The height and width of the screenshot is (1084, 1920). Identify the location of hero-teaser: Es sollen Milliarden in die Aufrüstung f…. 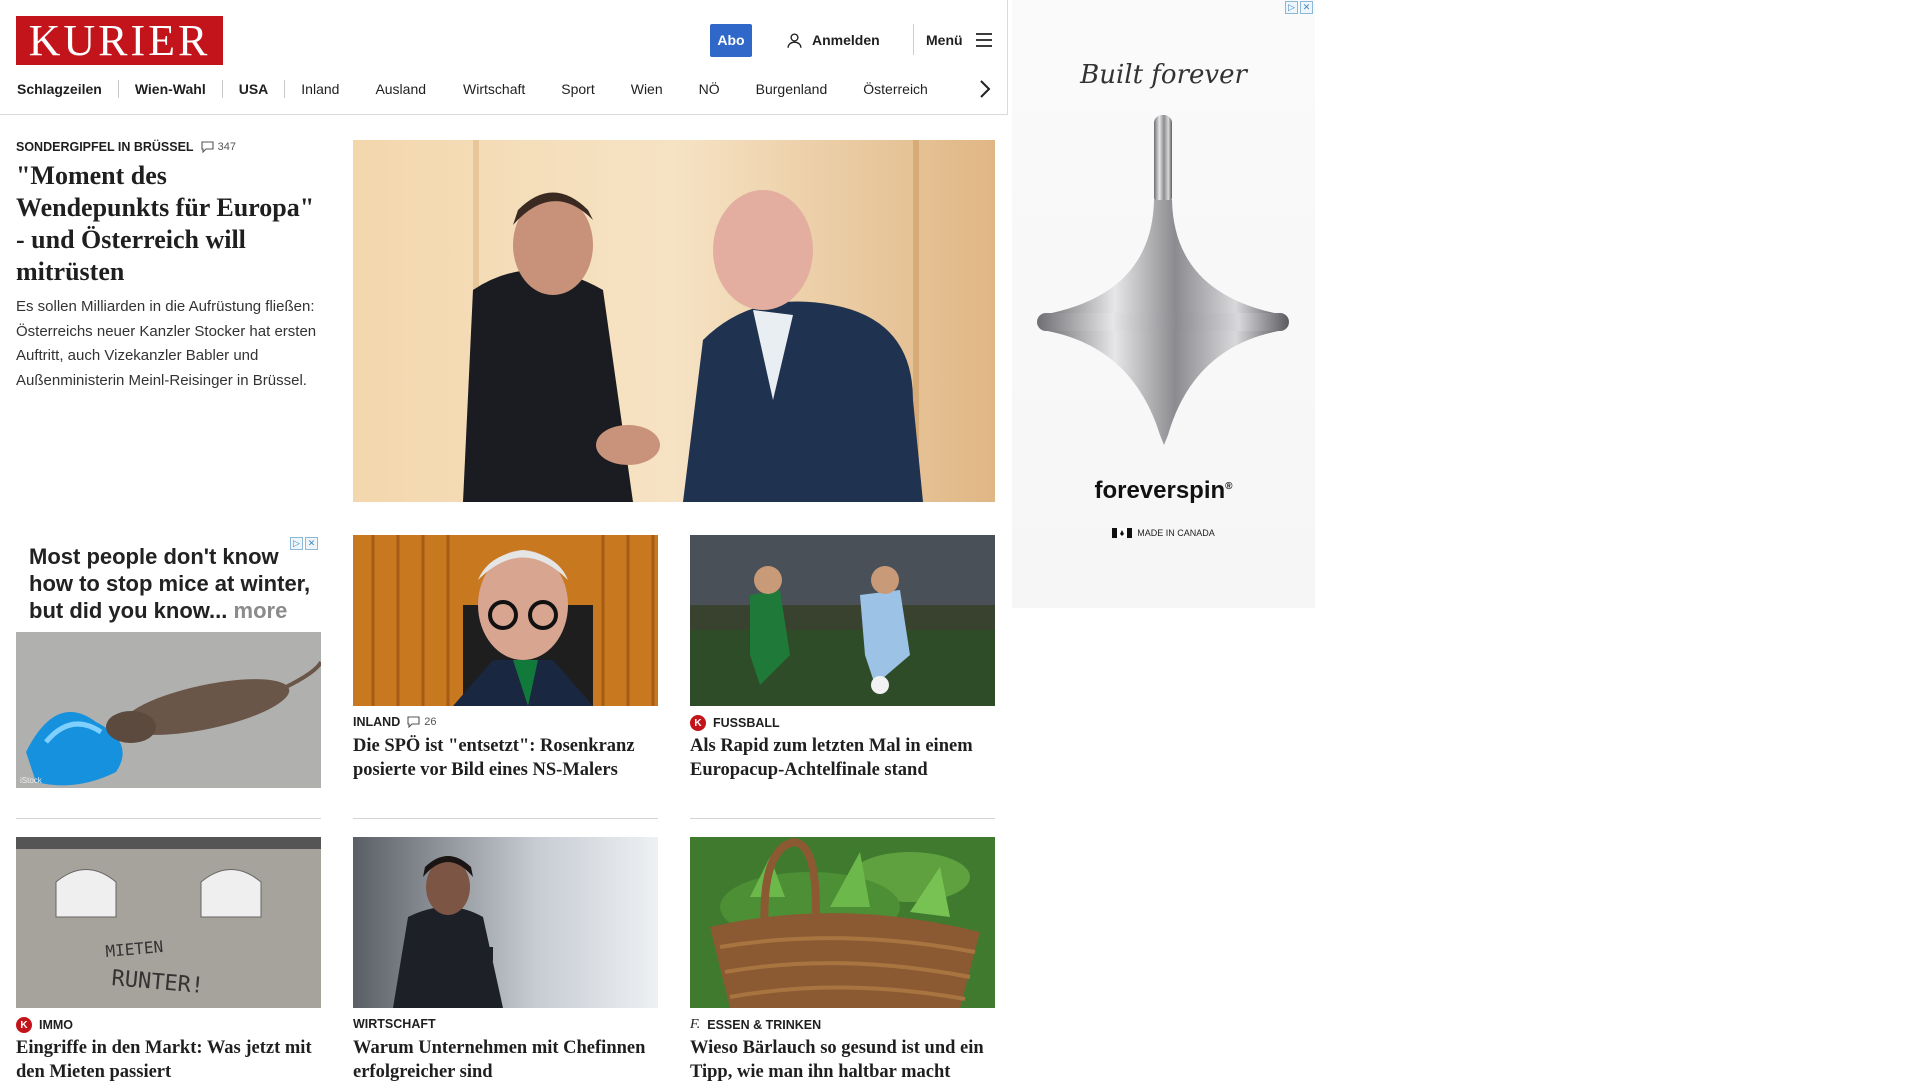
(171, 344).